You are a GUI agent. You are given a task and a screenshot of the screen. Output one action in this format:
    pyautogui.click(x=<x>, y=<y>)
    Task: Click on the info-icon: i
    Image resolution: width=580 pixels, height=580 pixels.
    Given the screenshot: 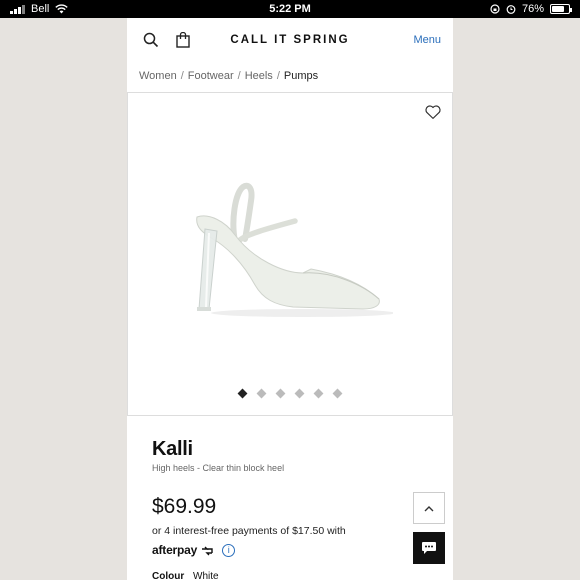 What is the action you would take?
    pyautogui.click(x=229, y=550)
    